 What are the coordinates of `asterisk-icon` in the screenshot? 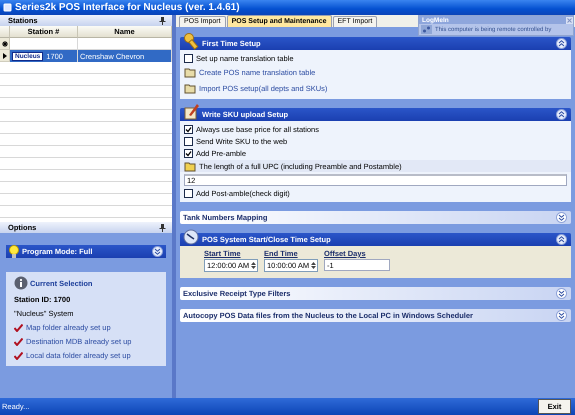 It's located at (5, 43).